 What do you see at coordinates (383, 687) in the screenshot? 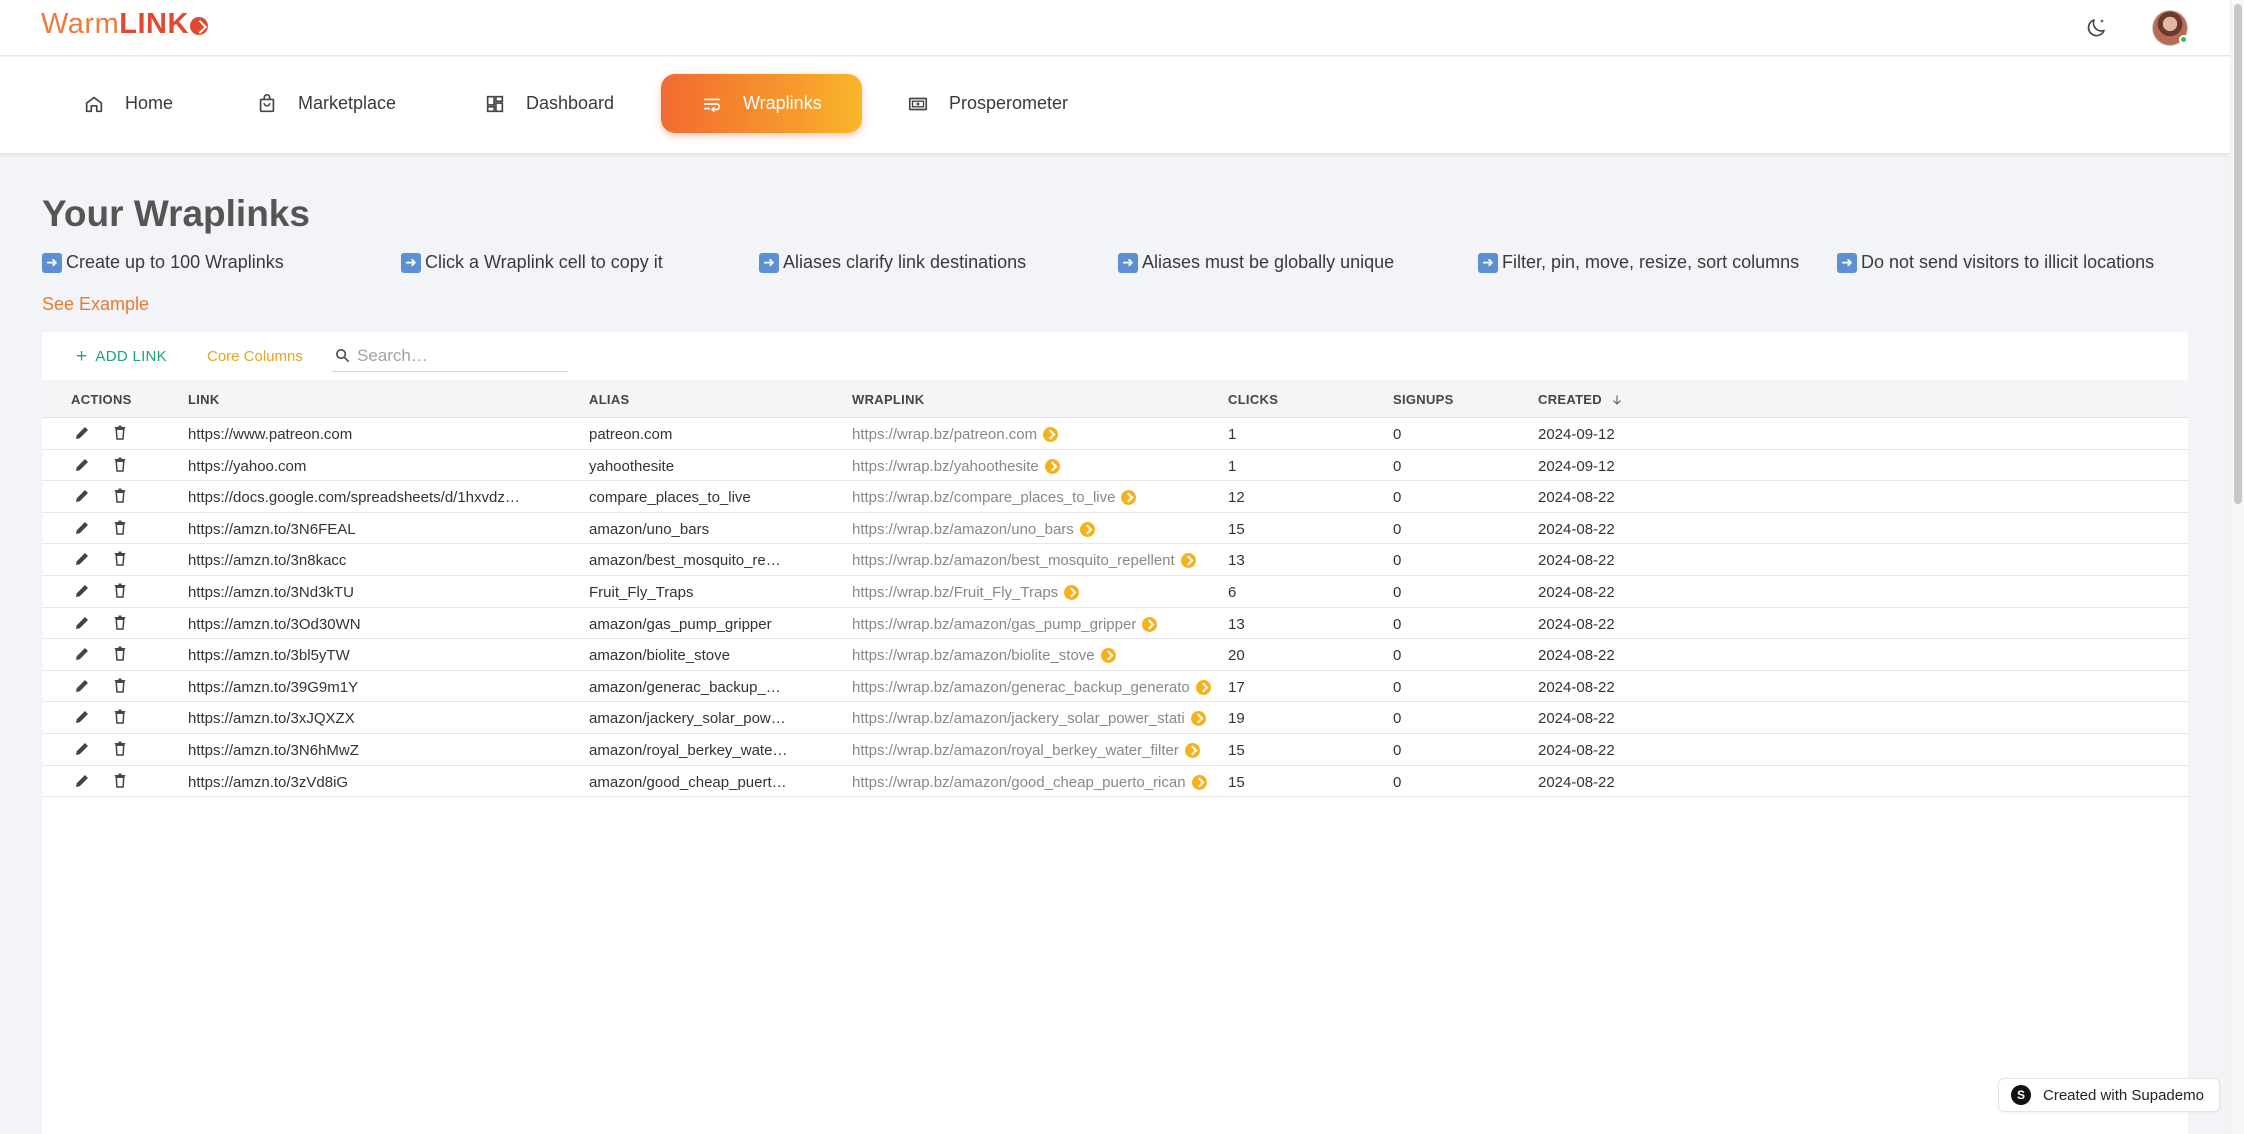
I see `cell-link: https://amzn.to/39G9m1Y` at bounding box center [383, 687].